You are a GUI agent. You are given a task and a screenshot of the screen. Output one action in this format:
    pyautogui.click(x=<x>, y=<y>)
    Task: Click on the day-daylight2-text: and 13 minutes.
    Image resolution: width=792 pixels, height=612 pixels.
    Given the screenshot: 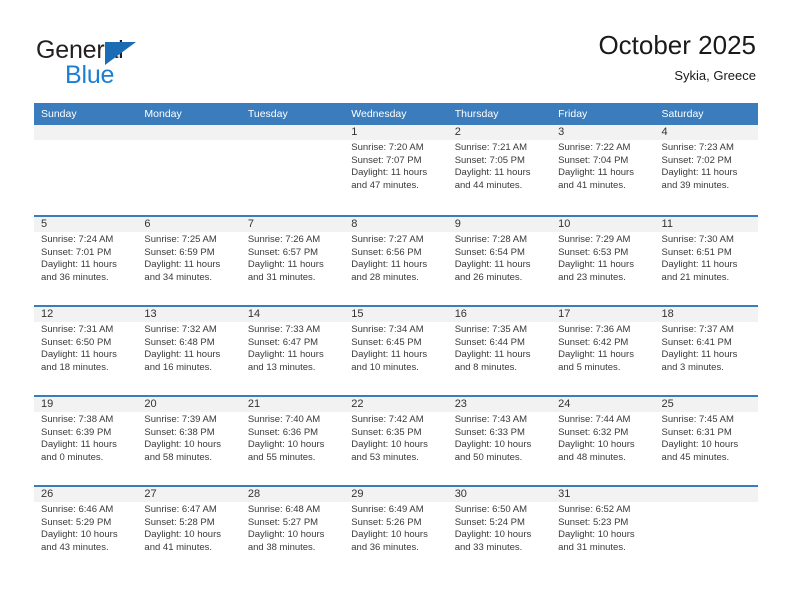 What is the action you would take?
    pyautogui.click(x=281, y=367)
    